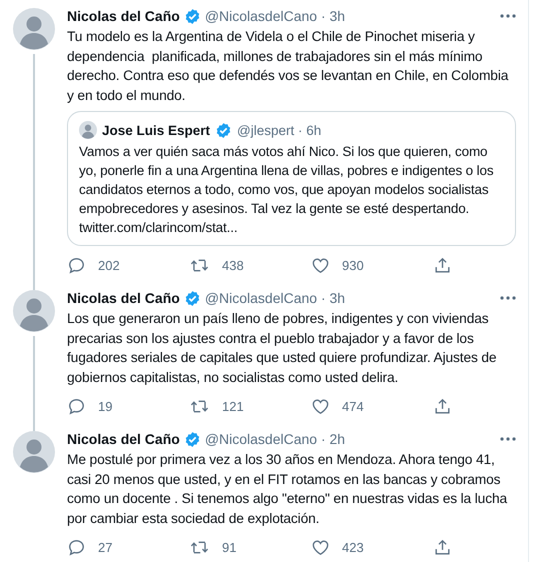 The width and height of the screenshot is (540, 562). Describe the element at coordinates (109, 265) in the screenshot. I see `reply-count: 202` at that location.